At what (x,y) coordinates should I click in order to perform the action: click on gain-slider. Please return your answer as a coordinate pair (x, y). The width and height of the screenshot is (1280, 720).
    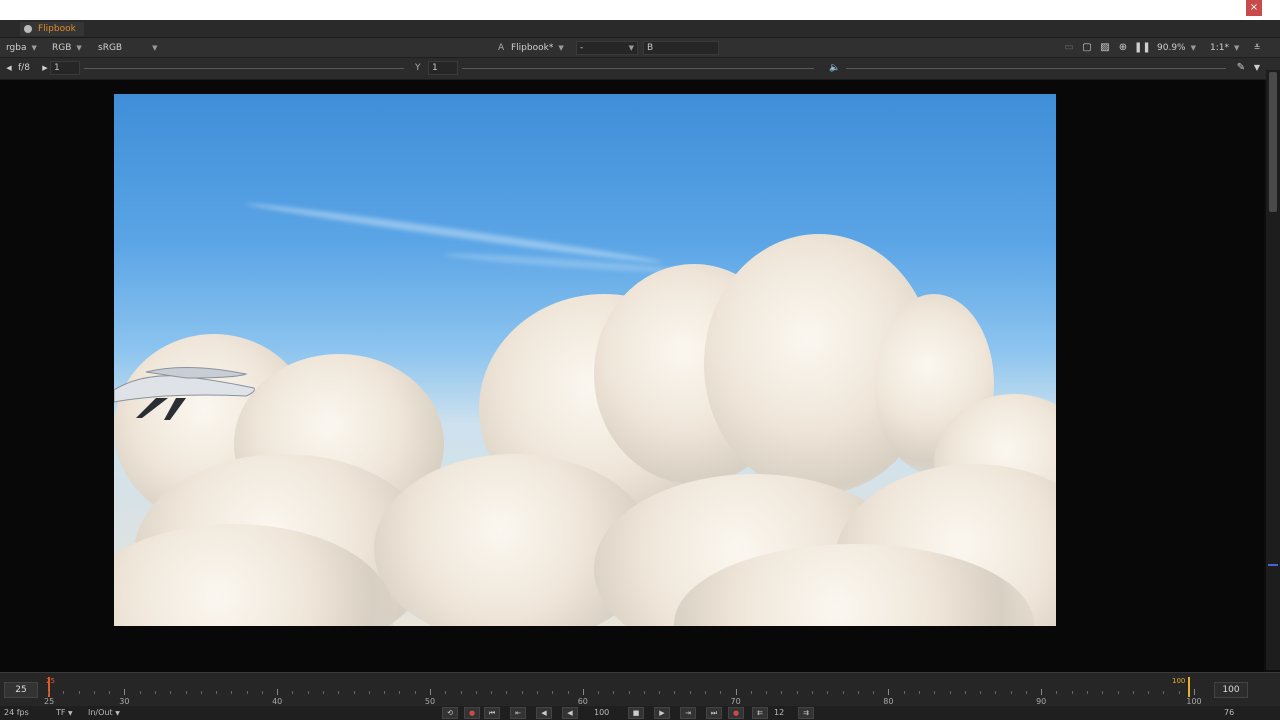
    Looking at the image, I should click on (244, 68).